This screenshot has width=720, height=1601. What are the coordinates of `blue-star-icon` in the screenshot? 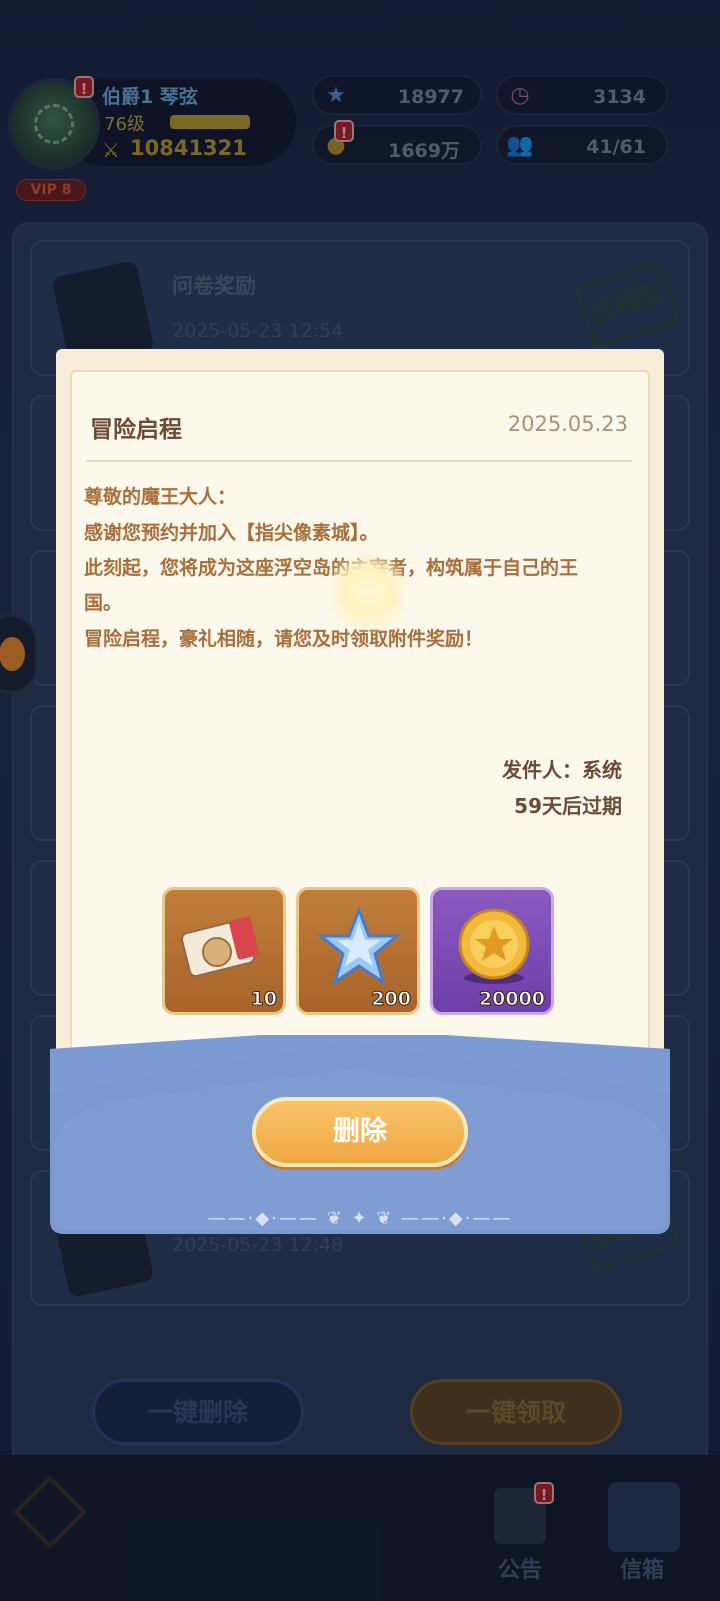 It's located at (359, 945).